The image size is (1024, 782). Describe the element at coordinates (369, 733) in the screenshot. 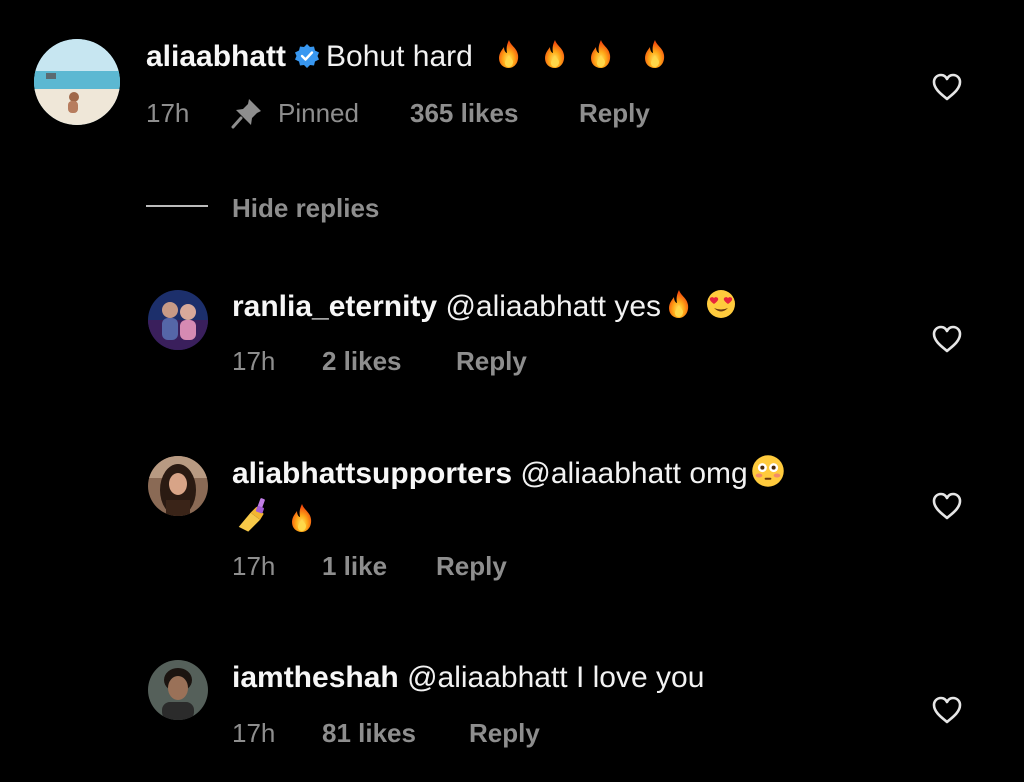

I see `likes-count: 81 likes` at that location.